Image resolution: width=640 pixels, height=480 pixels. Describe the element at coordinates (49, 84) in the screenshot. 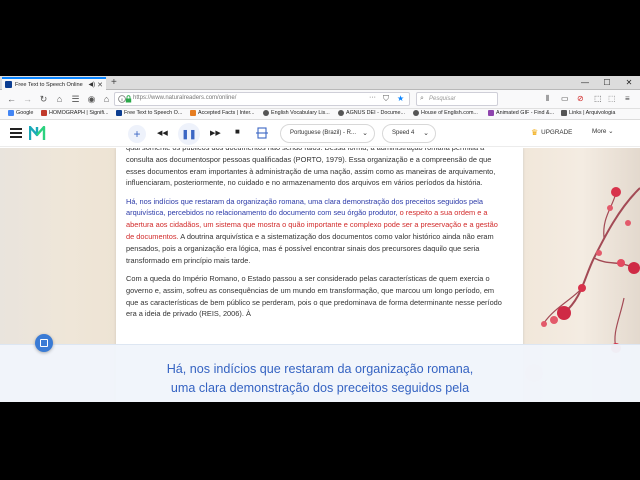

I see `tab-title: Free Text to Speech Online` at that location.